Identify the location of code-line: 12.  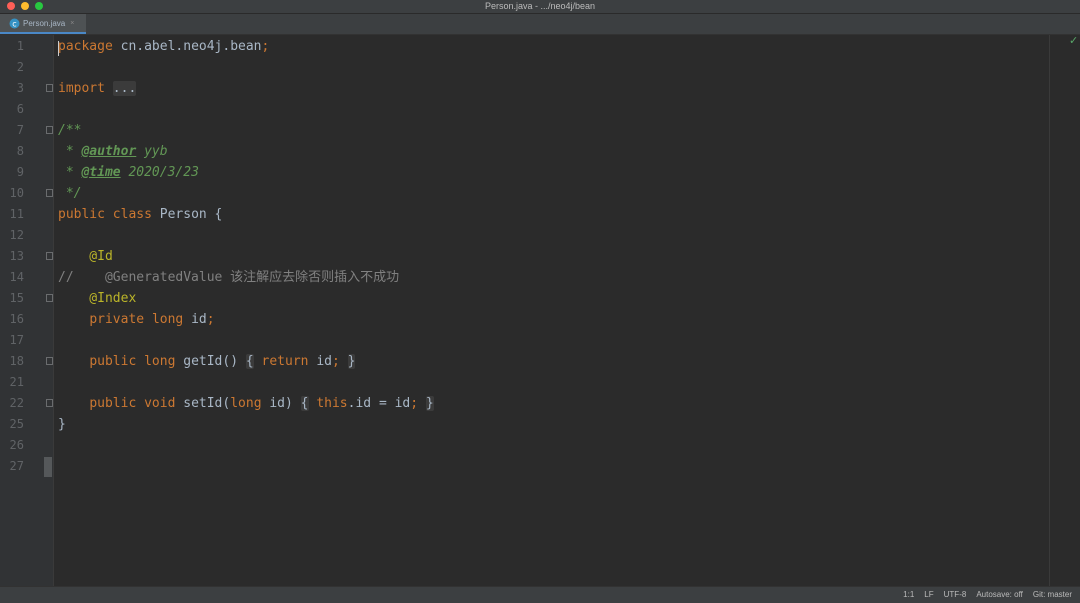
(540, 235).